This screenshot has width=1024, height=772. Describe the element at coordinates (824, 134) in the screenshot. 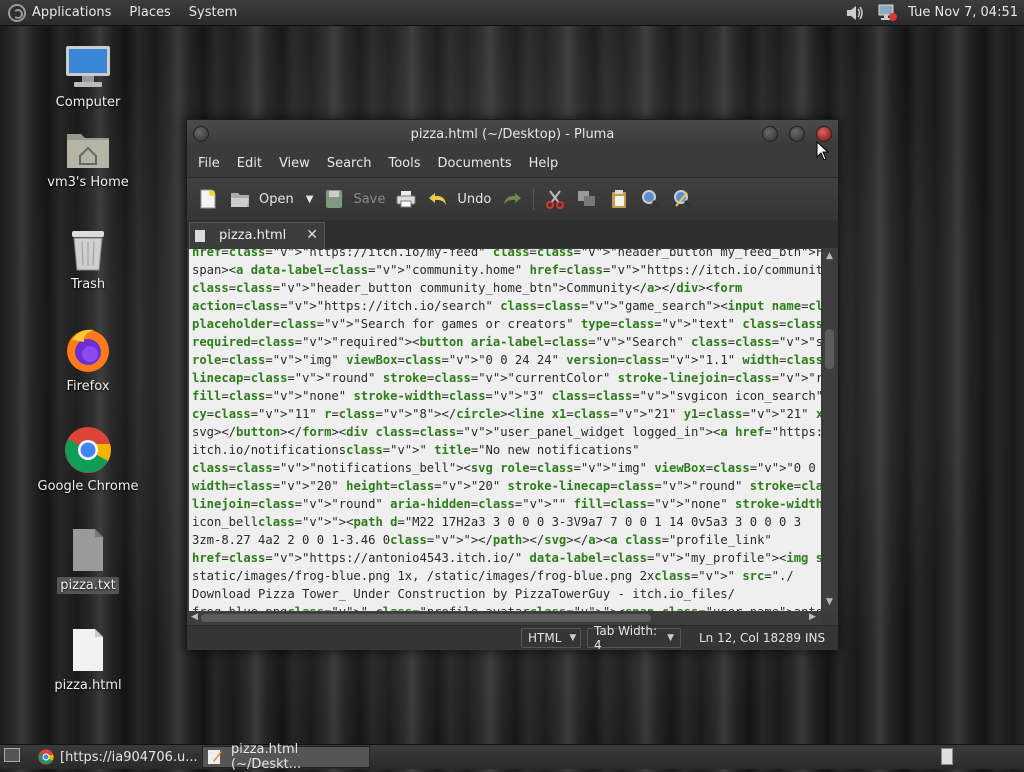

I see `close-button` at that location.